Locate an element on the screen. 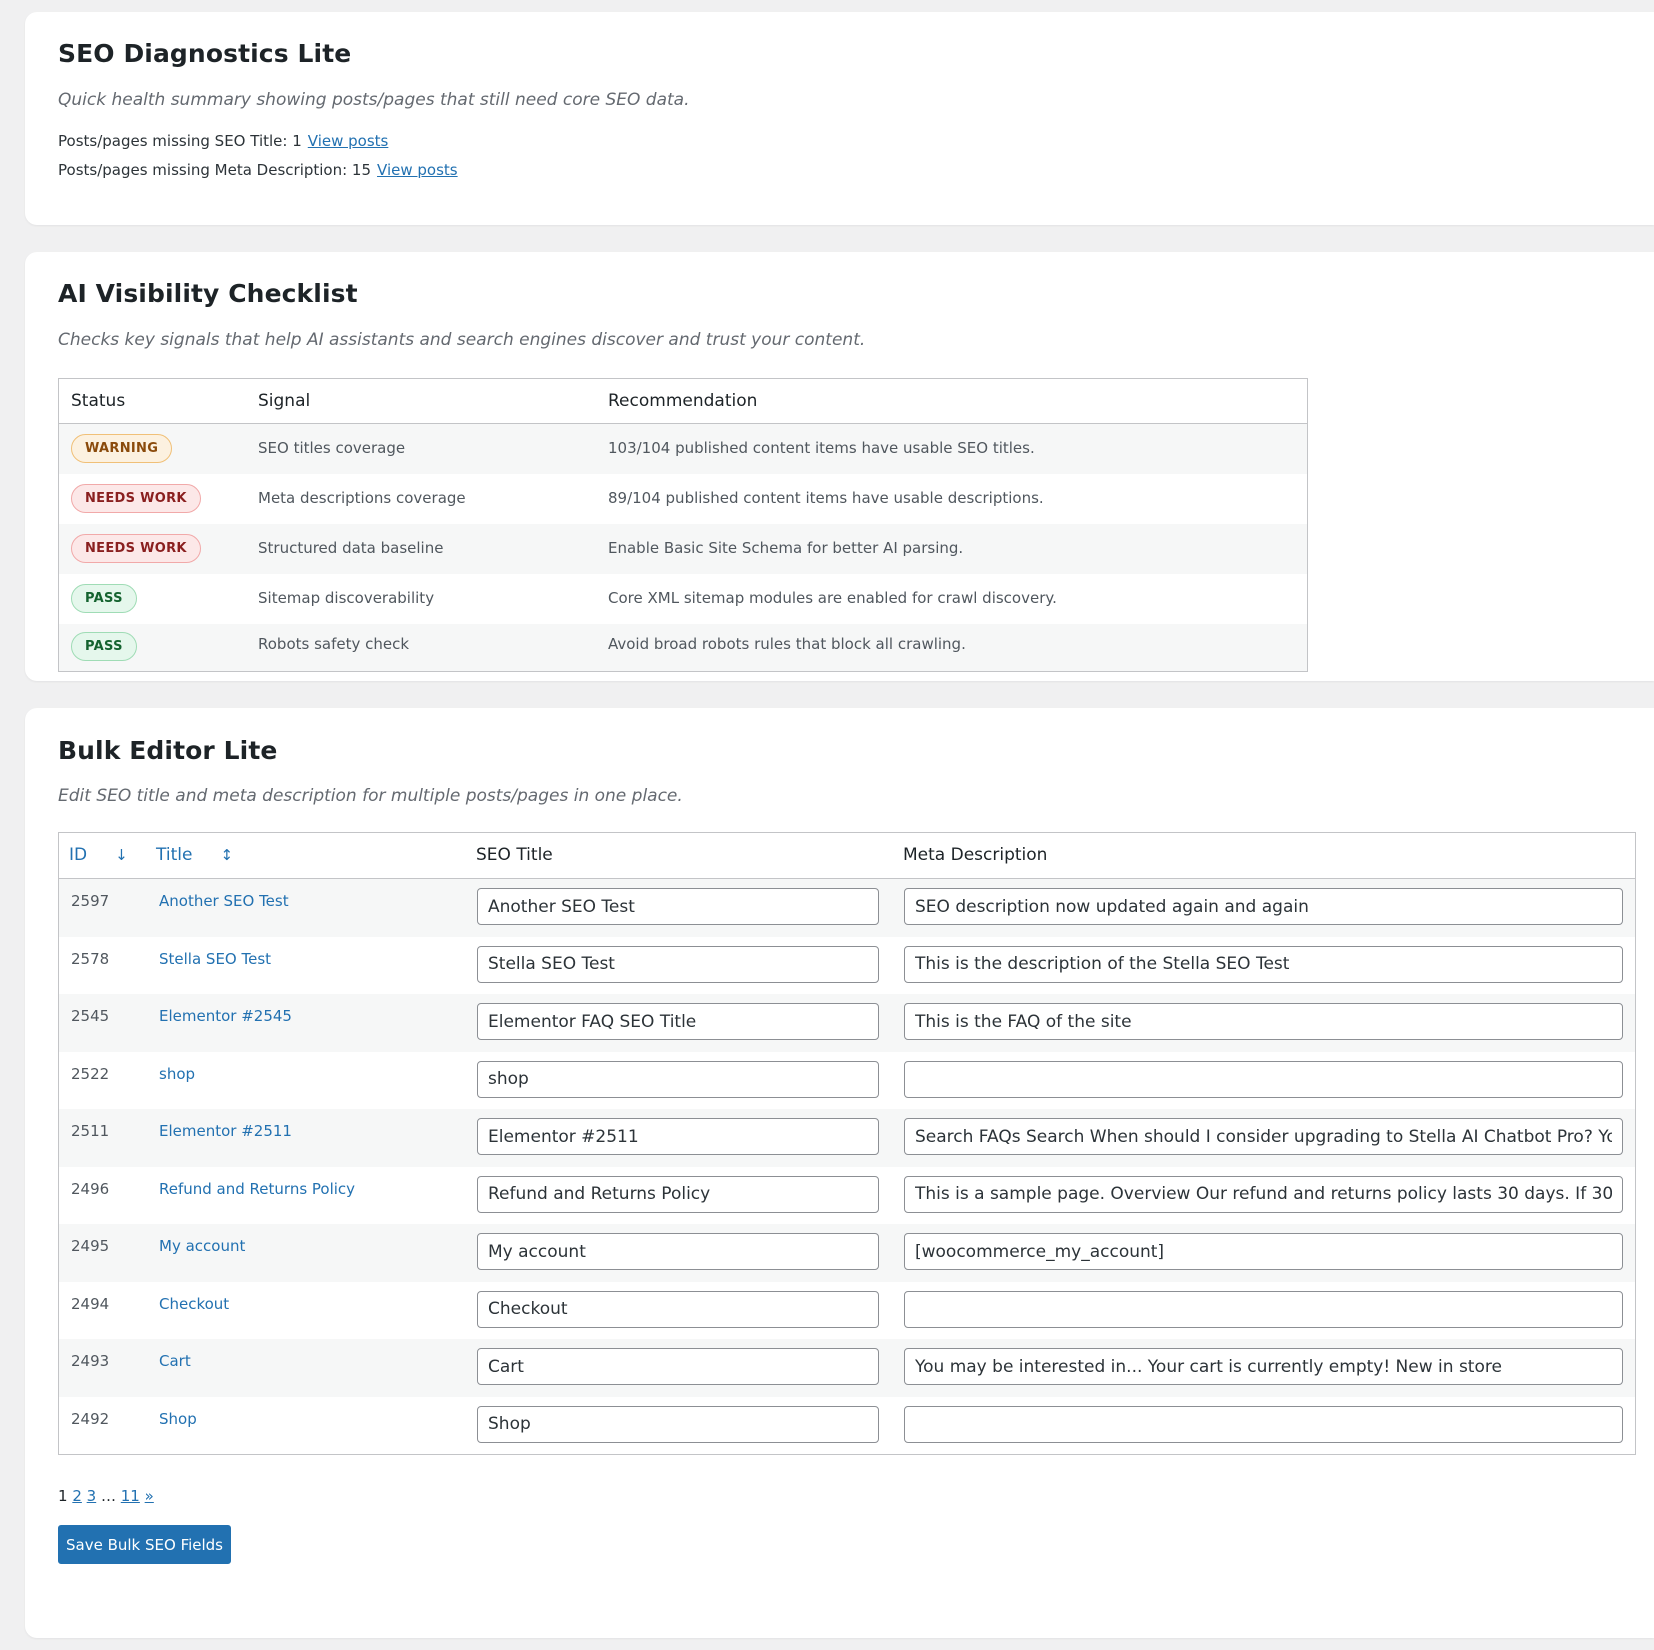 This screenshot has width=1654, height=1650. row-title-link: shop is located at coordinates (177, 1074).